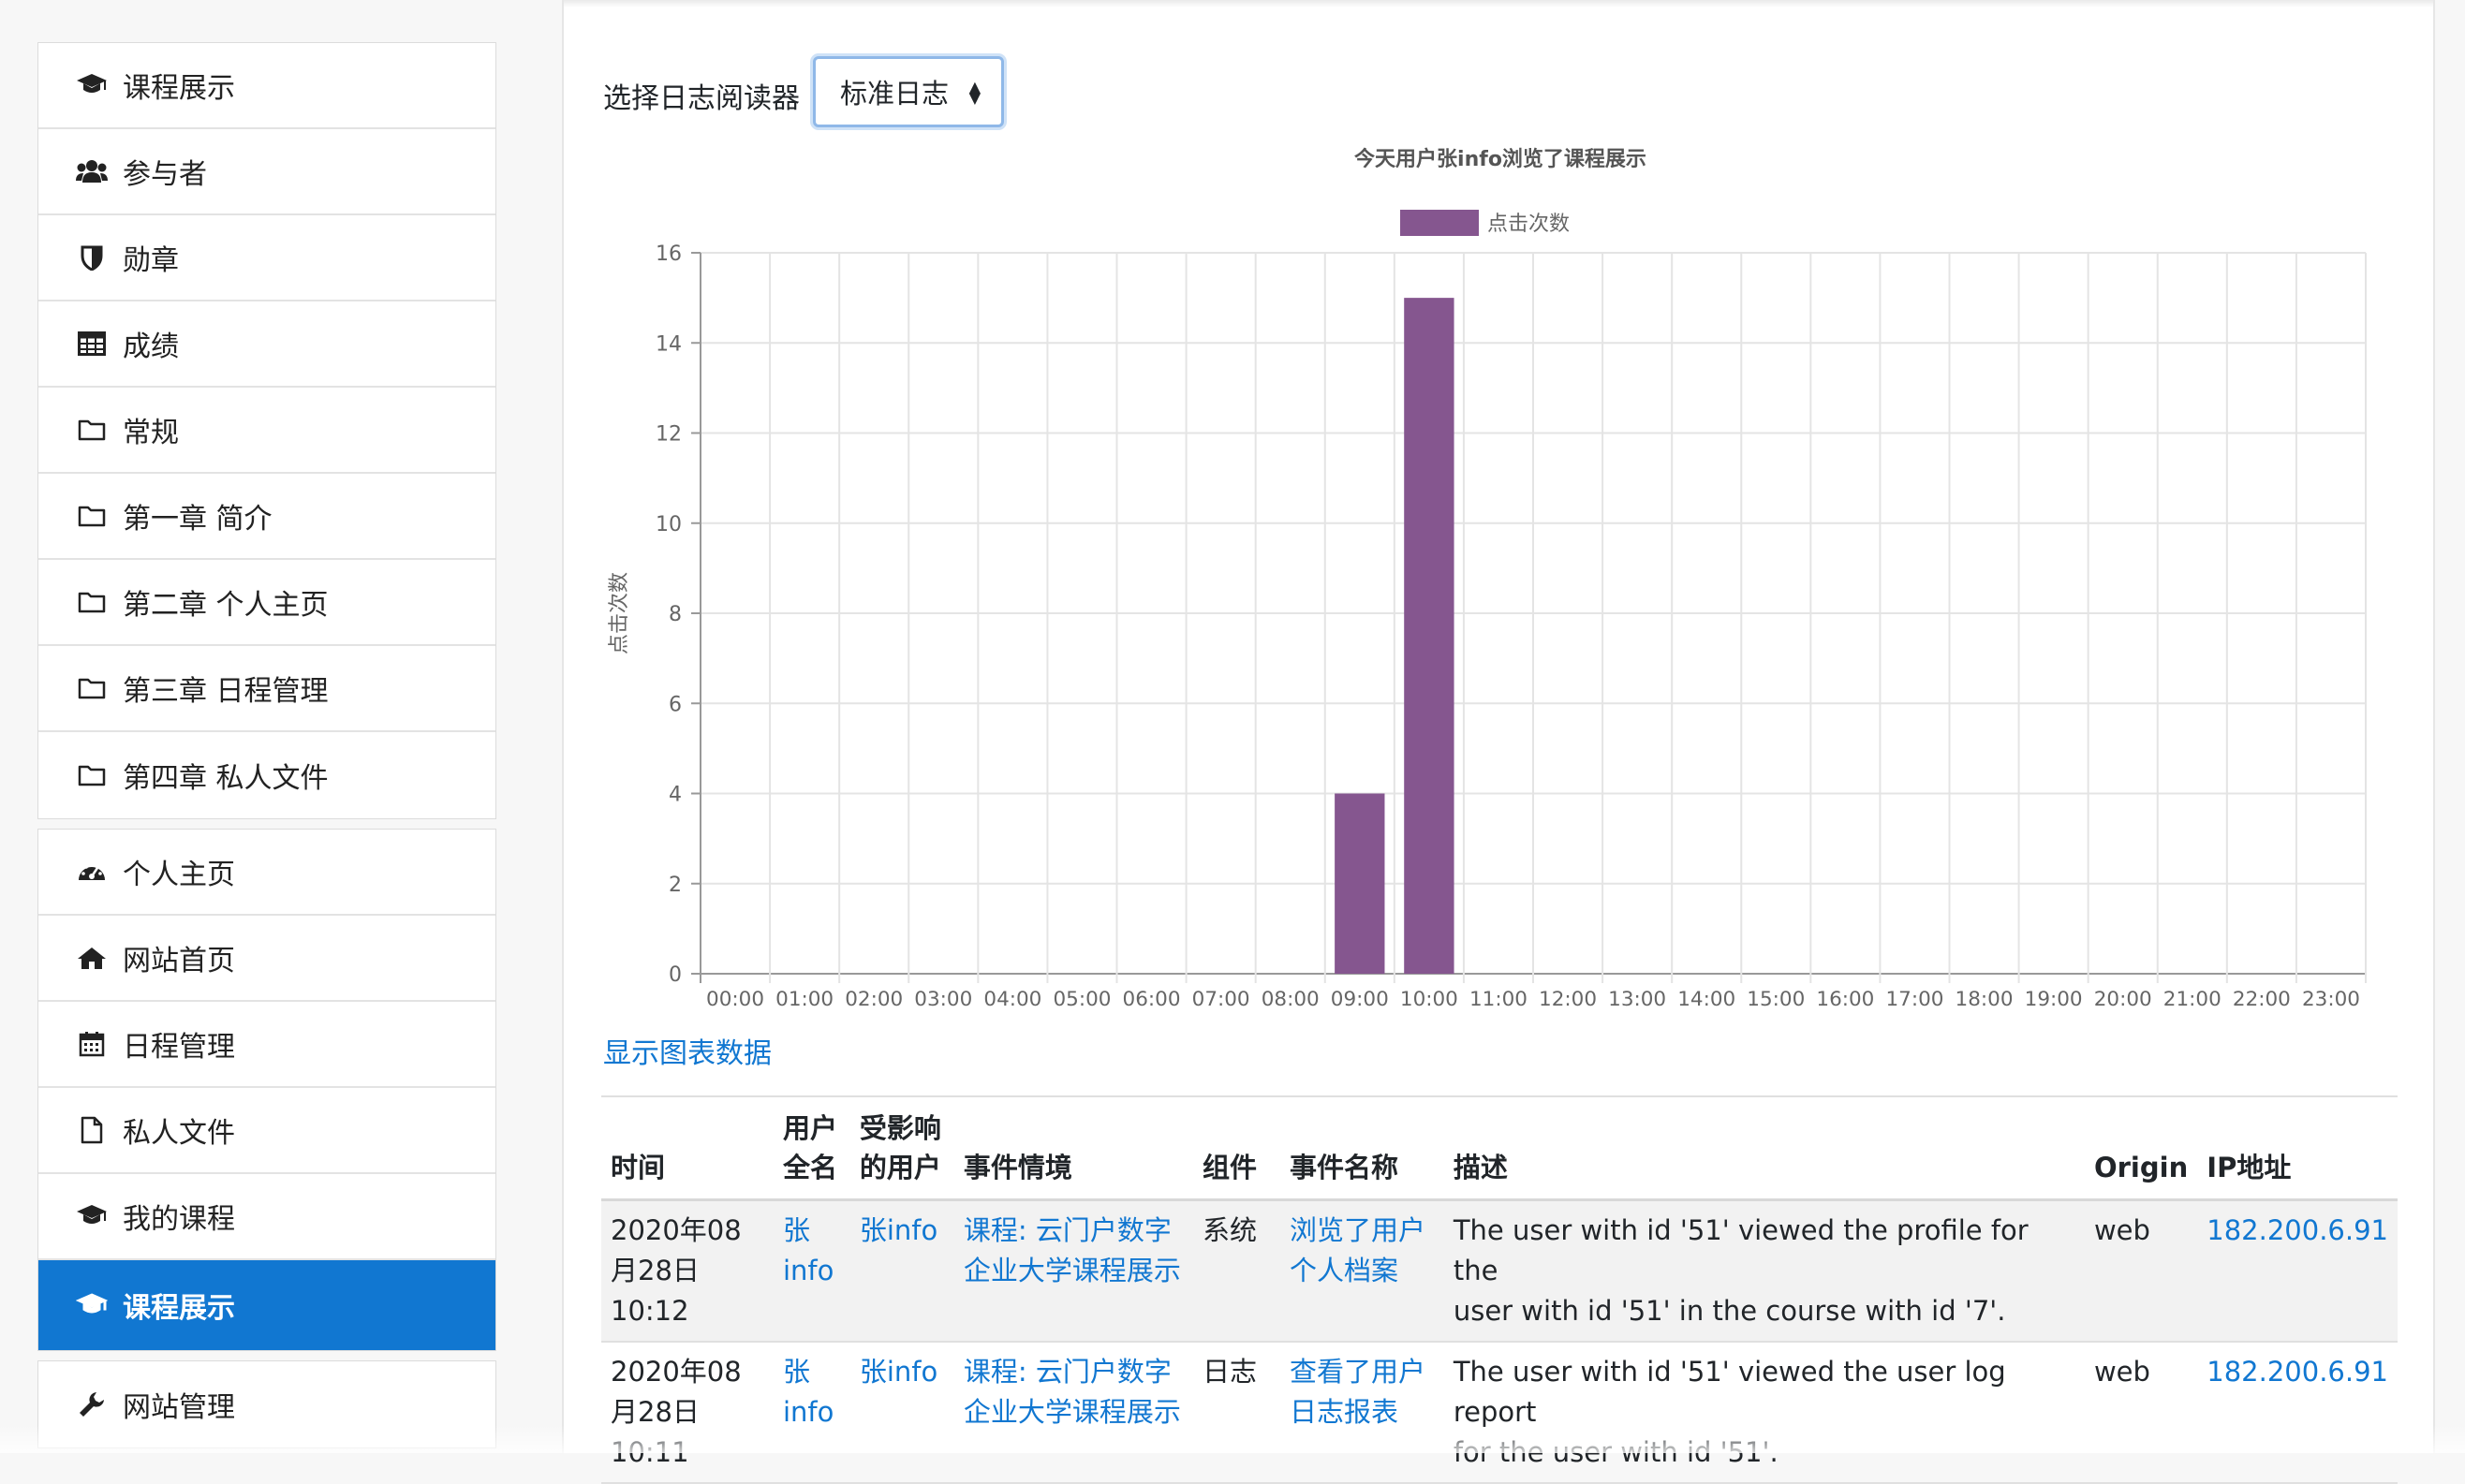 The width and height of the screenshot is (2465, 1484). I want to click on top-edge, so click(1499, 3).